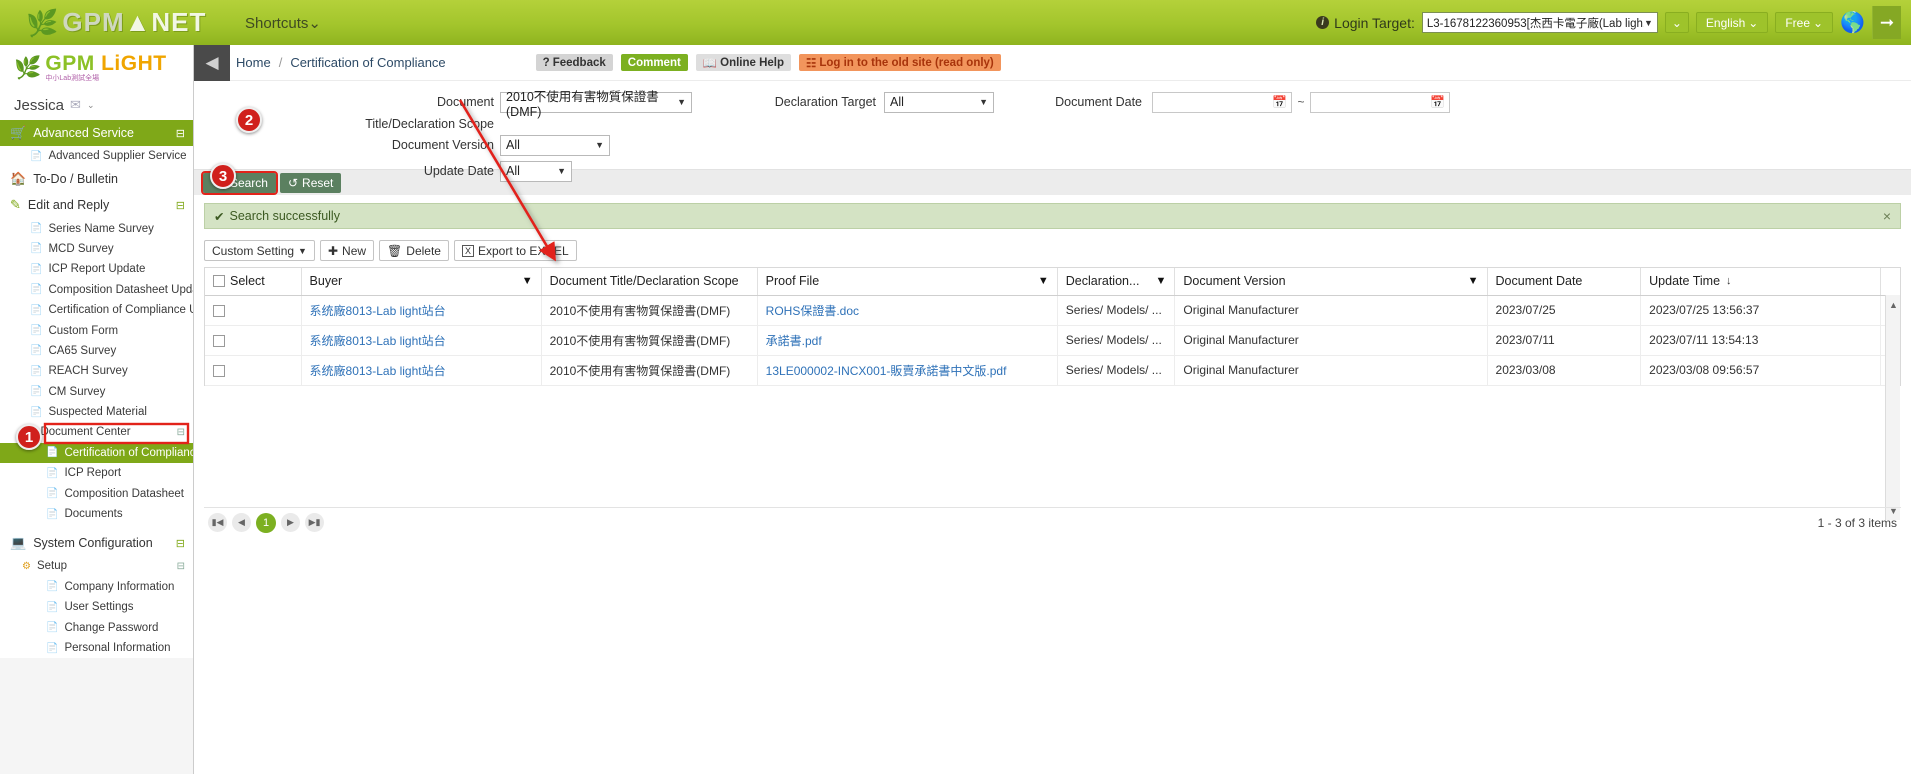  I want to click on next-page-button: ▶, so click(290, 522).